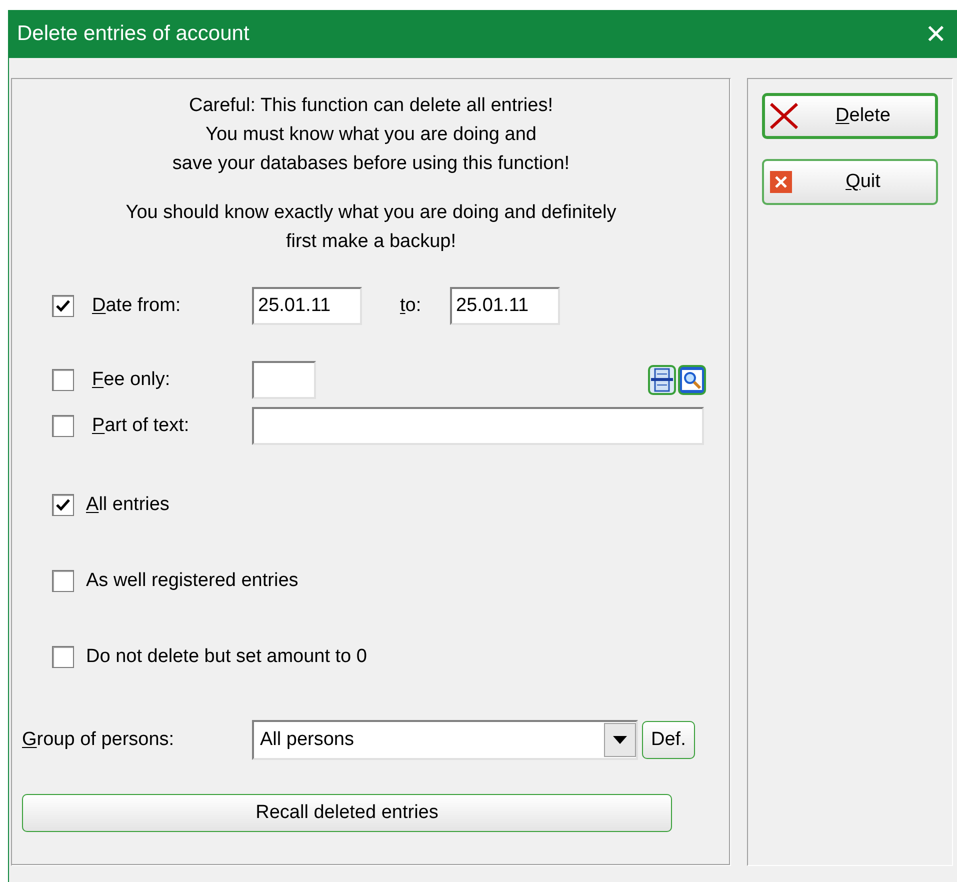 The width and height of the screenshot is (957, 882). I want to click on group-dropdown: All persons, so click(445, 740).